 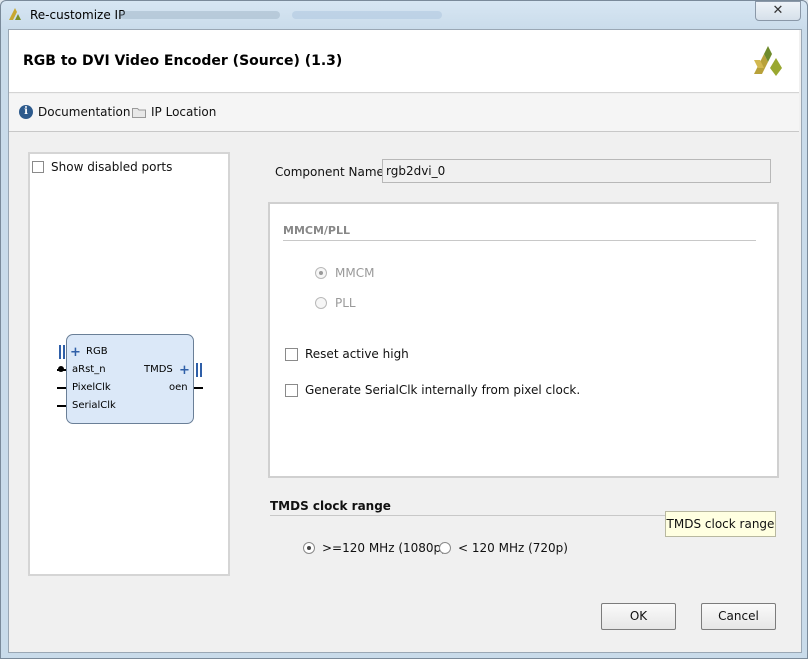 What do you see at coordinates (519, 240) in the screenshot?
I see `mmcm-pll-separator` at bounding box center [519, 240].